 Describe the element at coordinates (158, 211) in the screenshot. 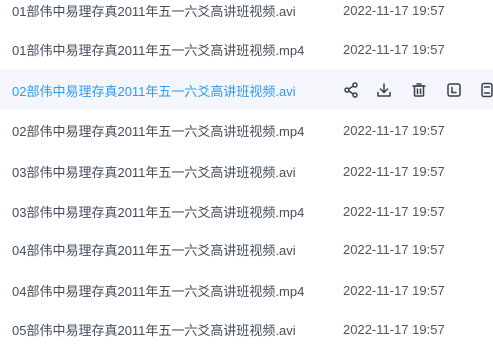

I see `file-name: 03部伟中易理存真2011年五一六爻高讲班视频.mp4` at that location.